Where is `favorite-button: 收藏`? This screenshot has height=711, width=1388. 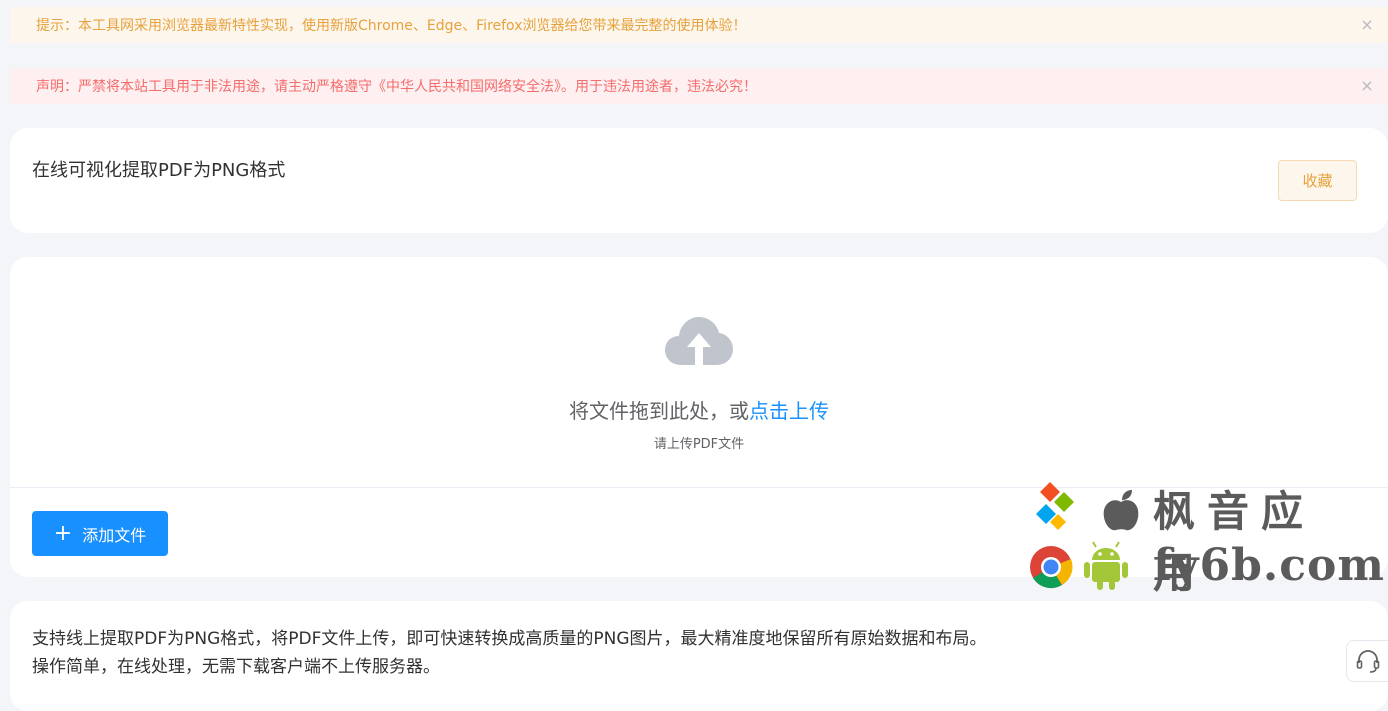 favorite-button: 收藏 is located at coordinates (1317, 180).